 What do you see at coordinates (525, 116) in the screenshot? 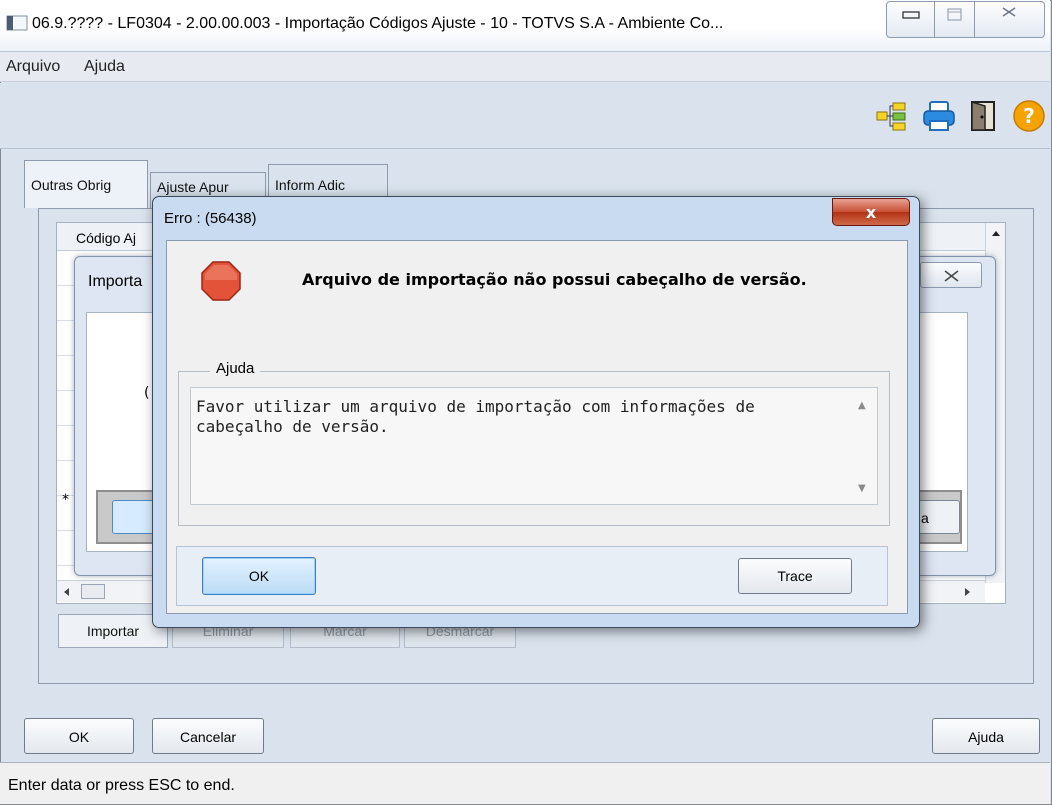
I see `toolbar: ?` at bounding box center [525, 116].